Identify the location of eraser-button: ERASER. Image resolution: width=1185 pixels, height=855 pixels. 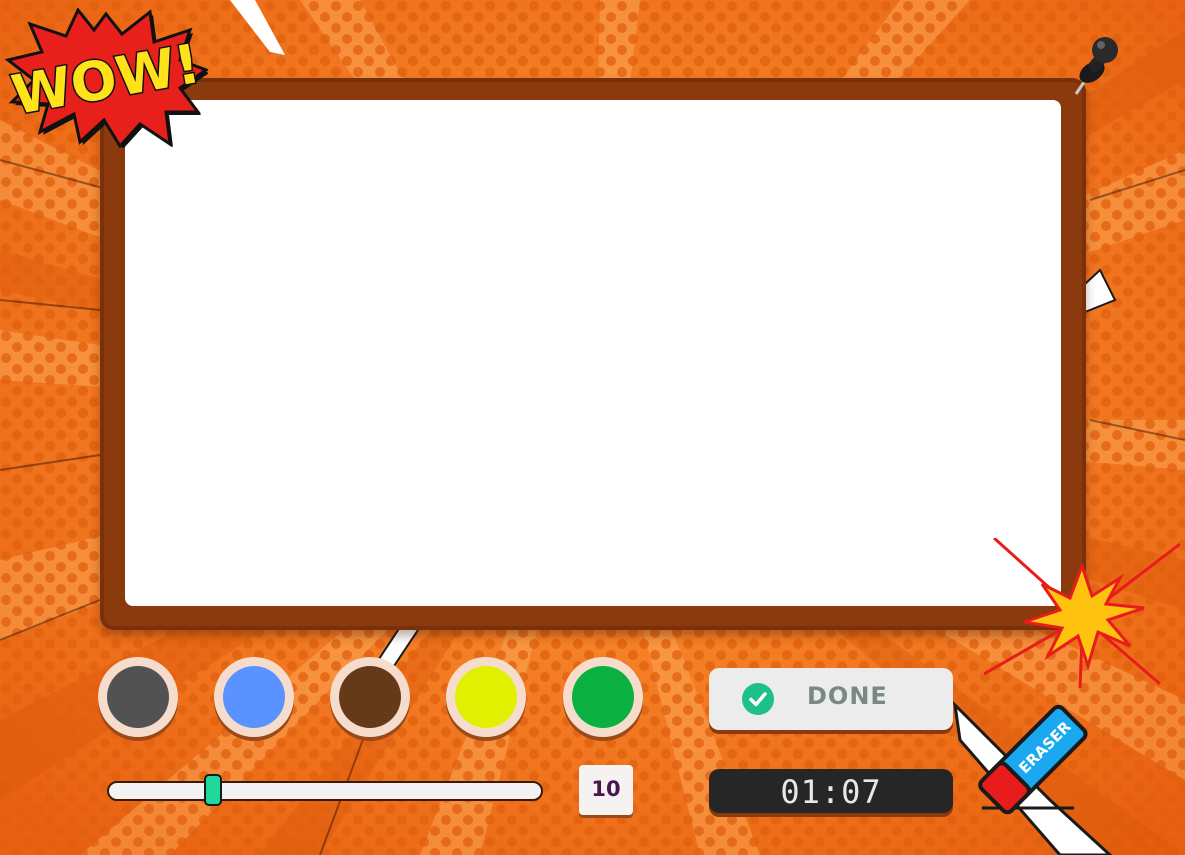
(1035, 756).